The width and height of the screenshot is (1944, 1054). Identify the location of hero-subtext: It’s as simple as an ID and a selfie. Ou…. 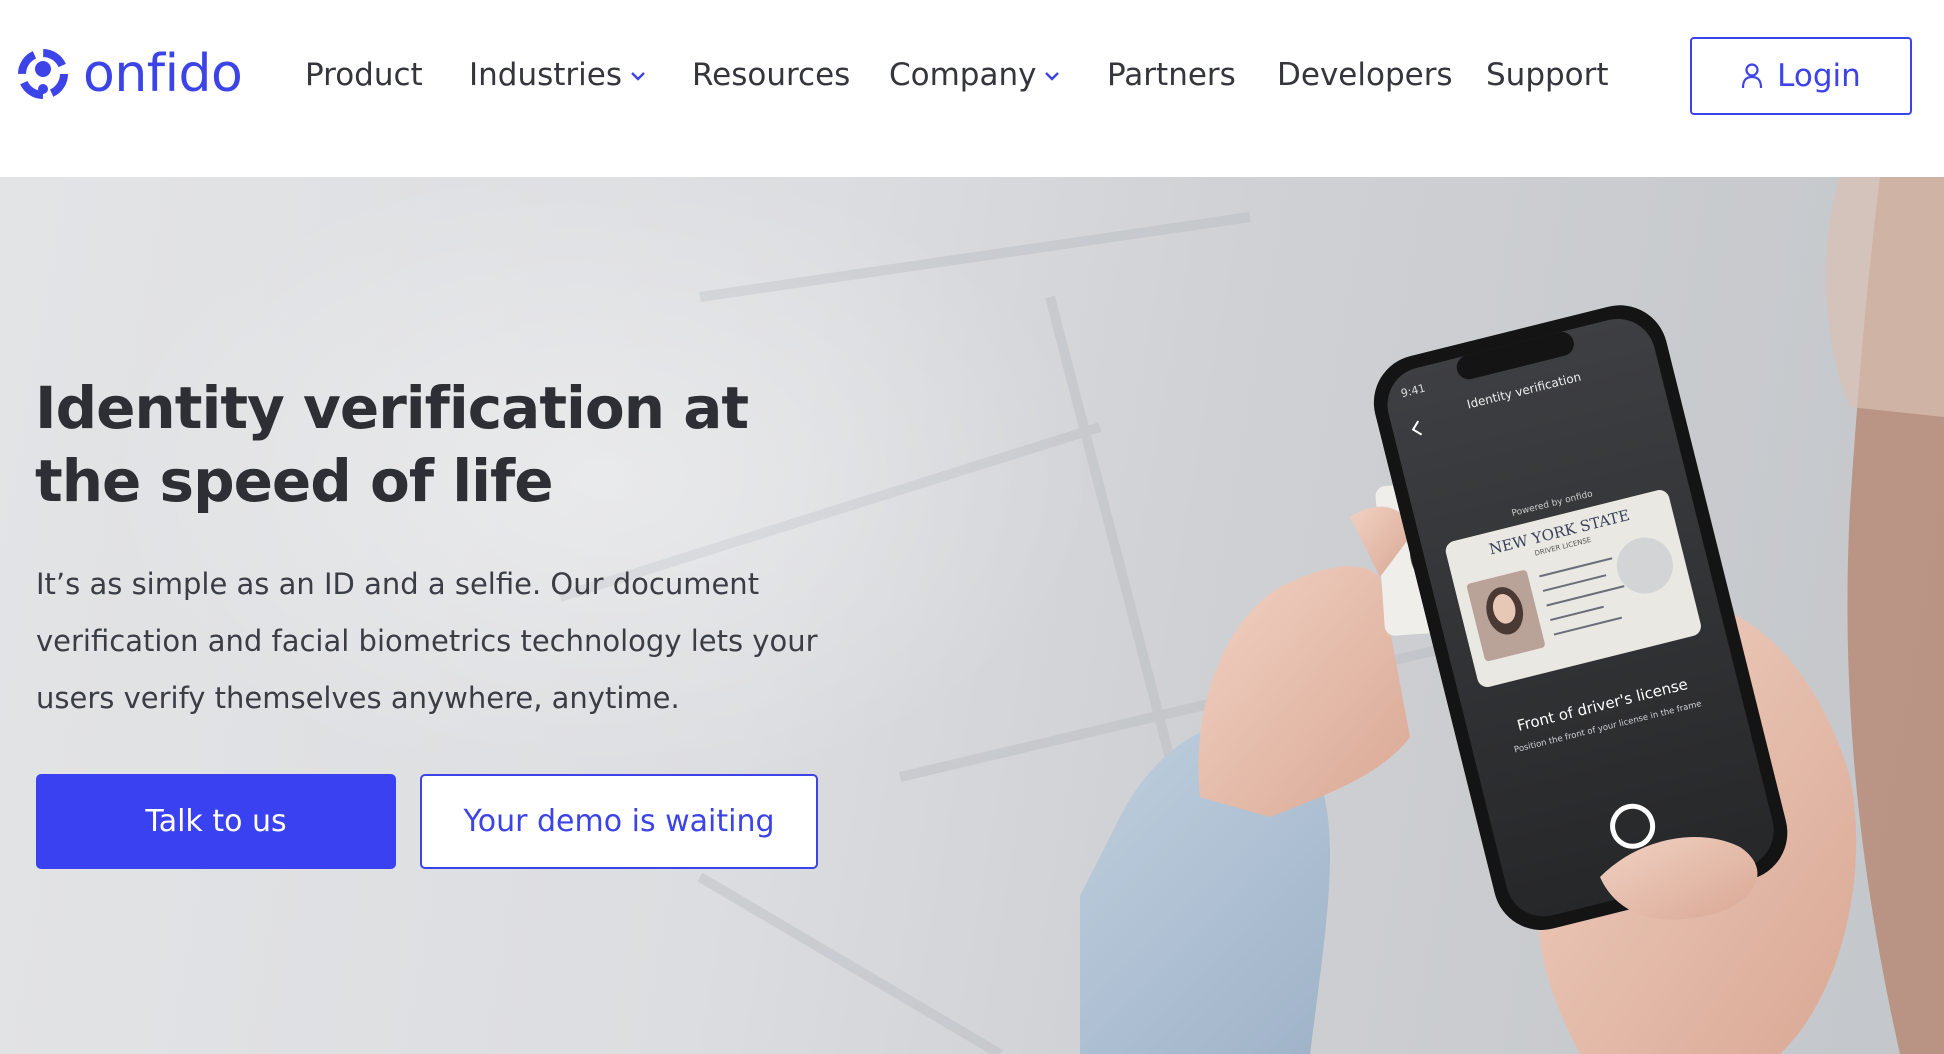
(427, 641).